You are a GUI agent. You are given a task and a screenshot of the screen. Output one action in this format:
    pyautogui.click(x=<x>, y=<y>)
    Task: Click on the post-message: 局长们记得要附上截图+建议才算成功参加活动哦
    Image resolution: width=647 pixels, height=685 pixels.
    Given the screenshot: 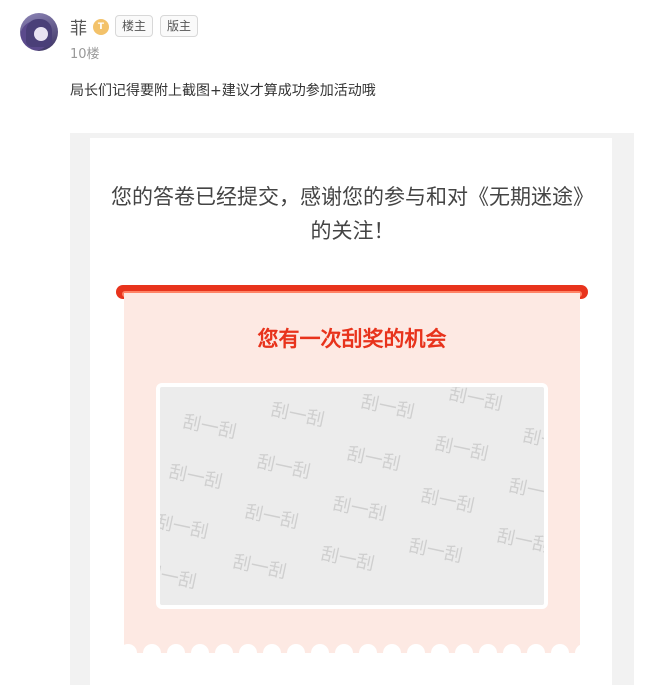 What is the action you would take?
    pyautogui.click(x=223, y=91)
    